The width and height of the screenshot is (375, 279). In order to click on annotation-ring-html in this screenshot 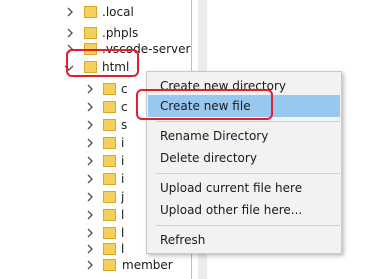, I will do `click(102, 63)`.